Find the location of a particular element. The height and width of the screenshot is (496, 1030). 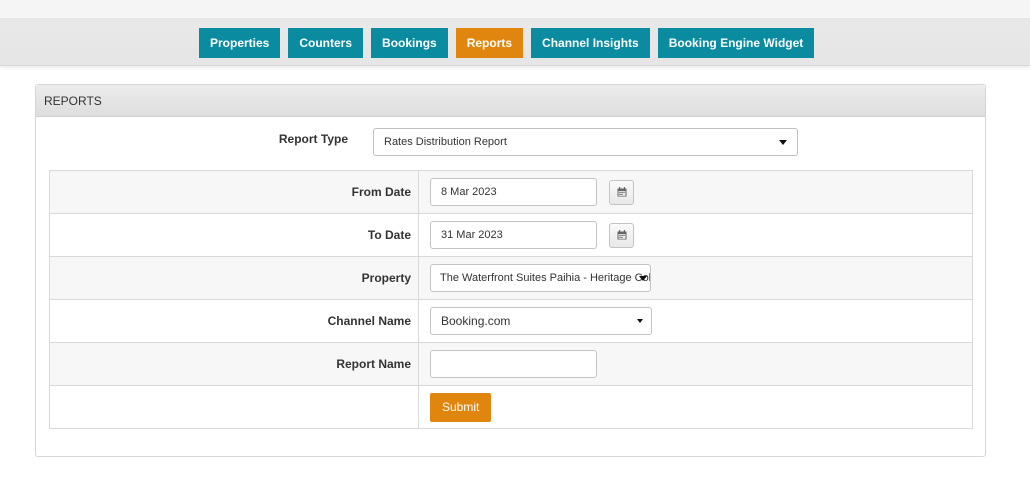

to-date-input: 31 Mar 2023 is located at coordinates (513, 235).